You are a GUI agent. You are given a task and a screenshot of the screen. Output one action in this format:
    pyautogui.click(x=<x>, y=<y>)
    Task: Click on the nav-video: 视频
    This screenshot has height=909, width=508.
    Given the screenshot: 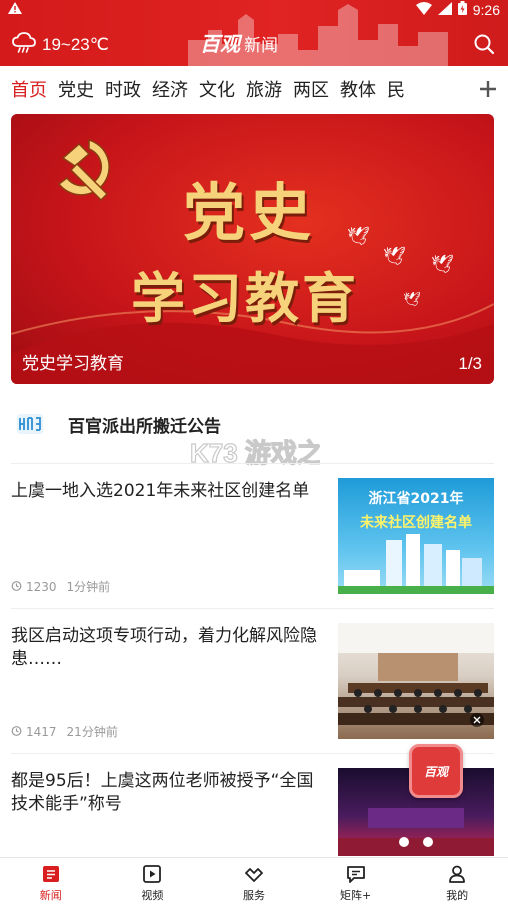 What is the action you would take?
    pyautogui.click(x=153, y=883)
    